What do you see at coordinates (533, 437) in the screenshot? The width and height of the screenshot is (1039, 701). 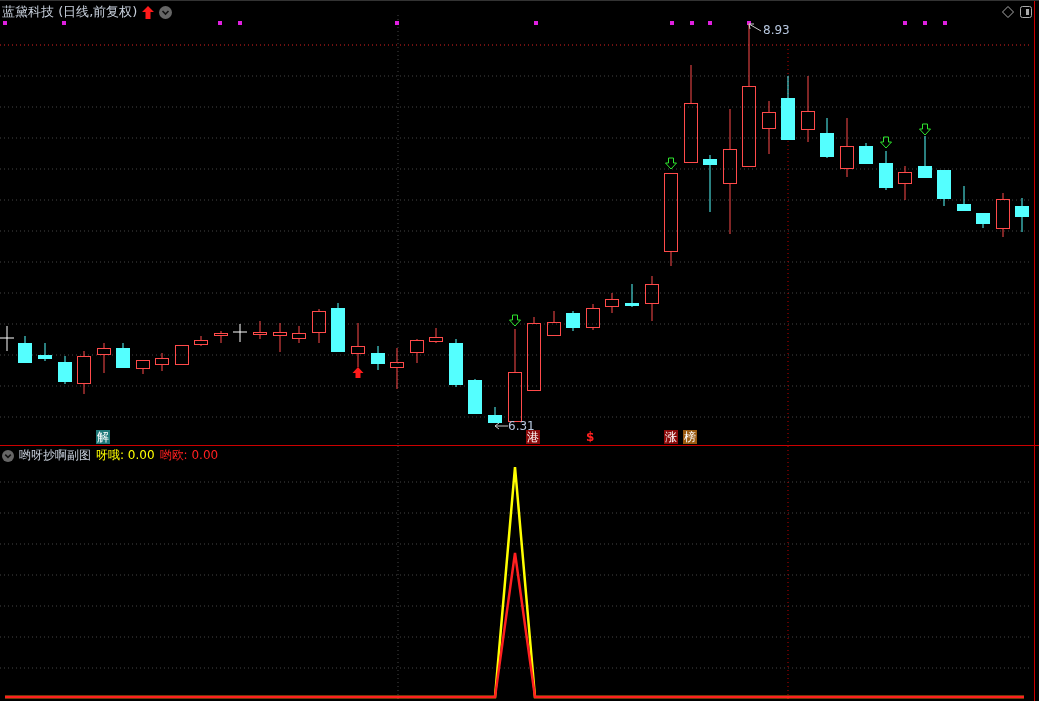 I see `event-marker: 港` at bounding box center [533, 437].